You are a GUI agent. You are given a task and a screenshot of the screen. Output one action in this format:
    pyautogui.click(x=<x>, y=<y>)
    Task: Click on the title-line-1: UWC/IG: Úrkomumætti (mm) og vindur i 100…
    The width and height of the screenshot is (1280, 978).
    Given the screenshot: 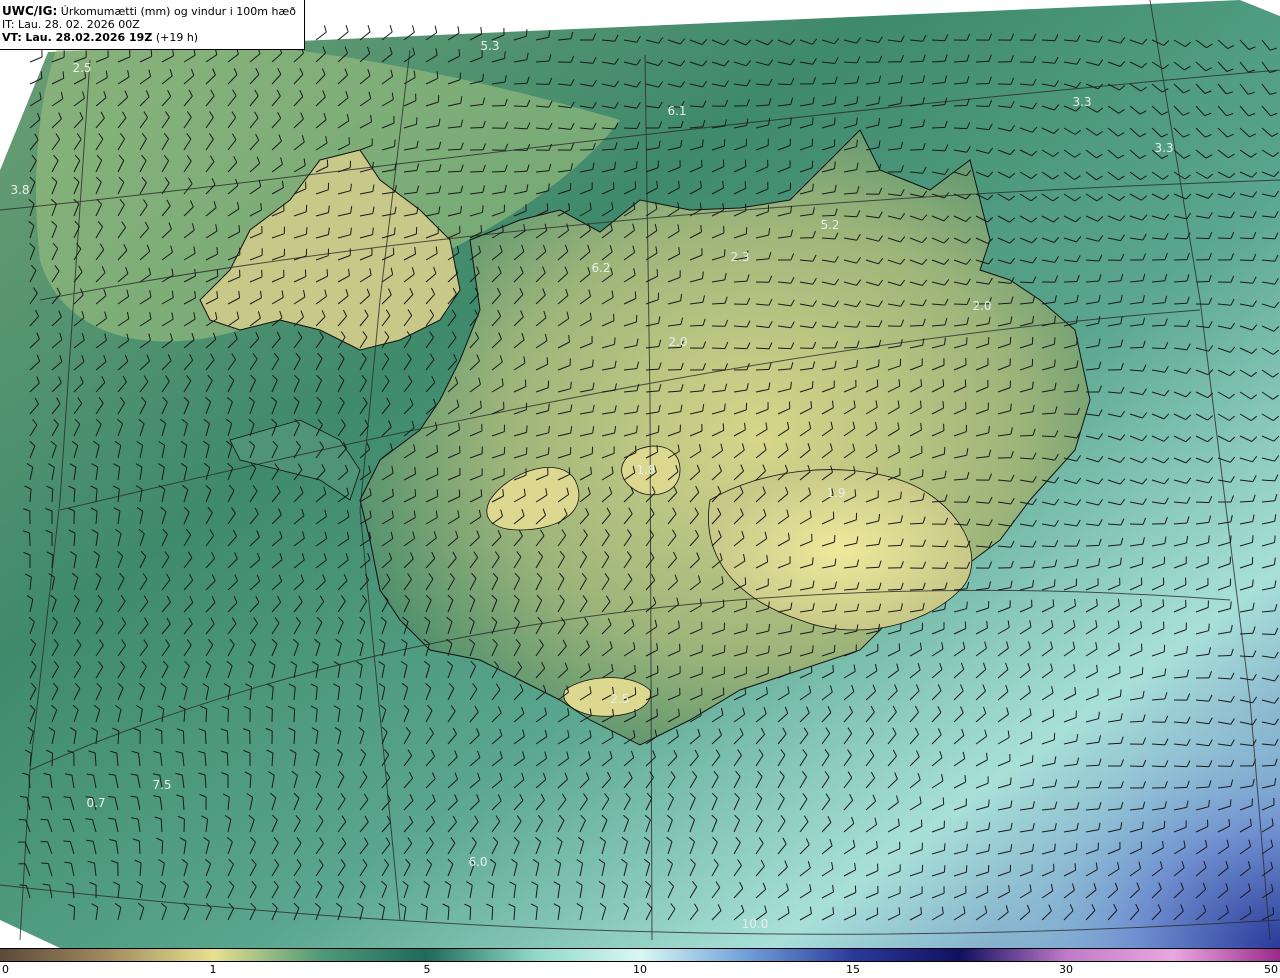 What is the action you would take?
    pyautogui.click(x=153, y=12)
    